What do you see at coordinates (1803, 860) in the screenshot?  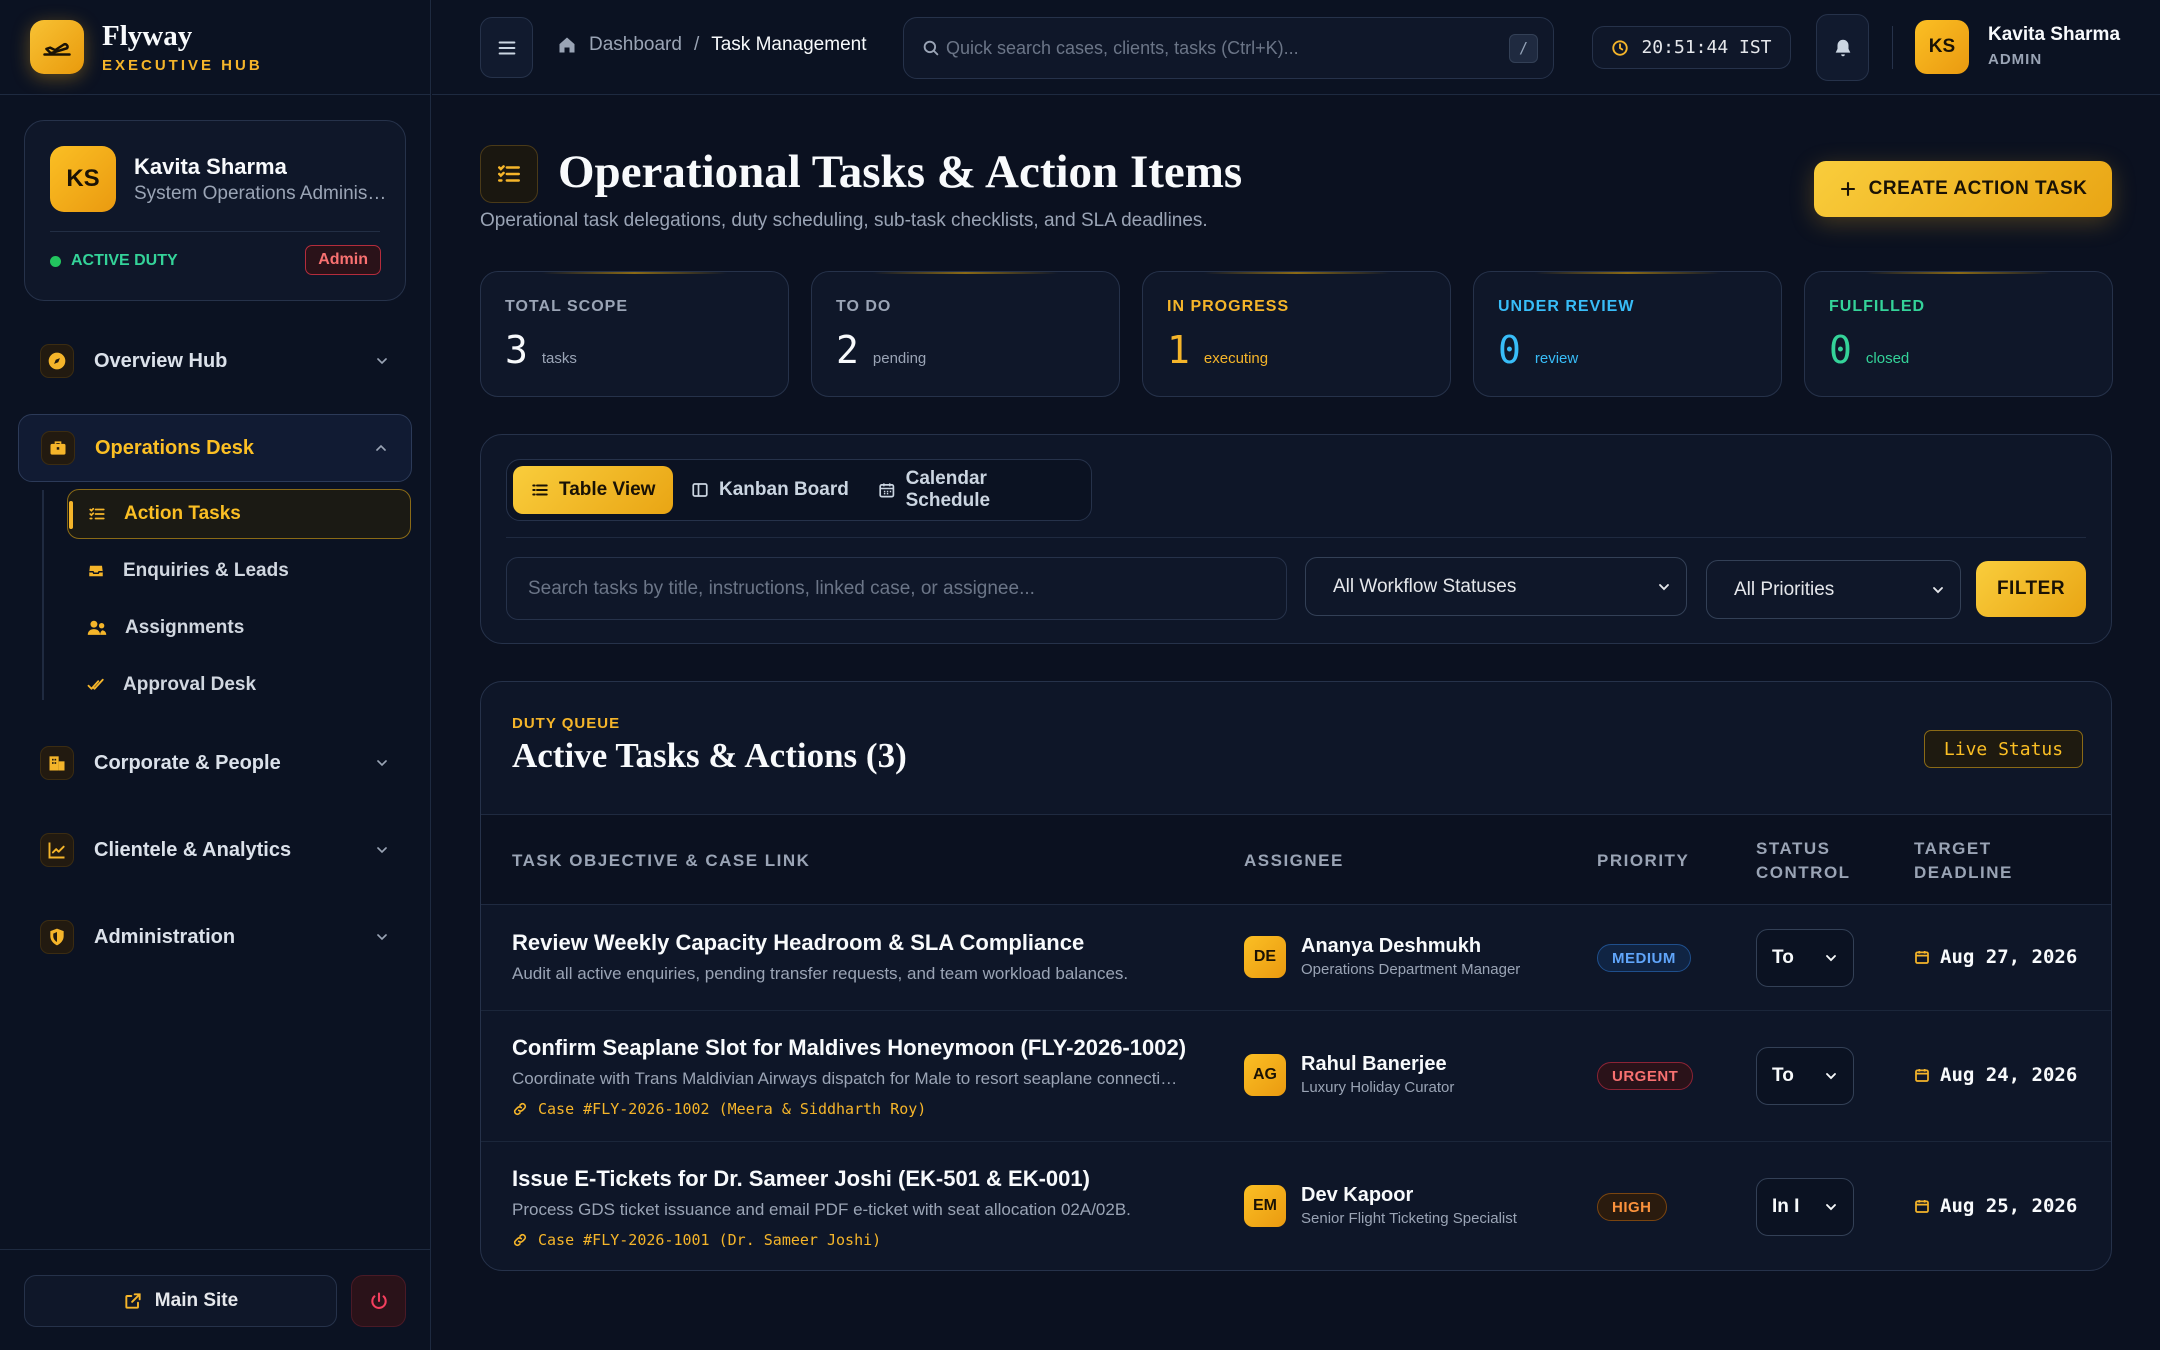 I see `column-header-status: STATUS CONTROL` at bounding box center [1803, 860].